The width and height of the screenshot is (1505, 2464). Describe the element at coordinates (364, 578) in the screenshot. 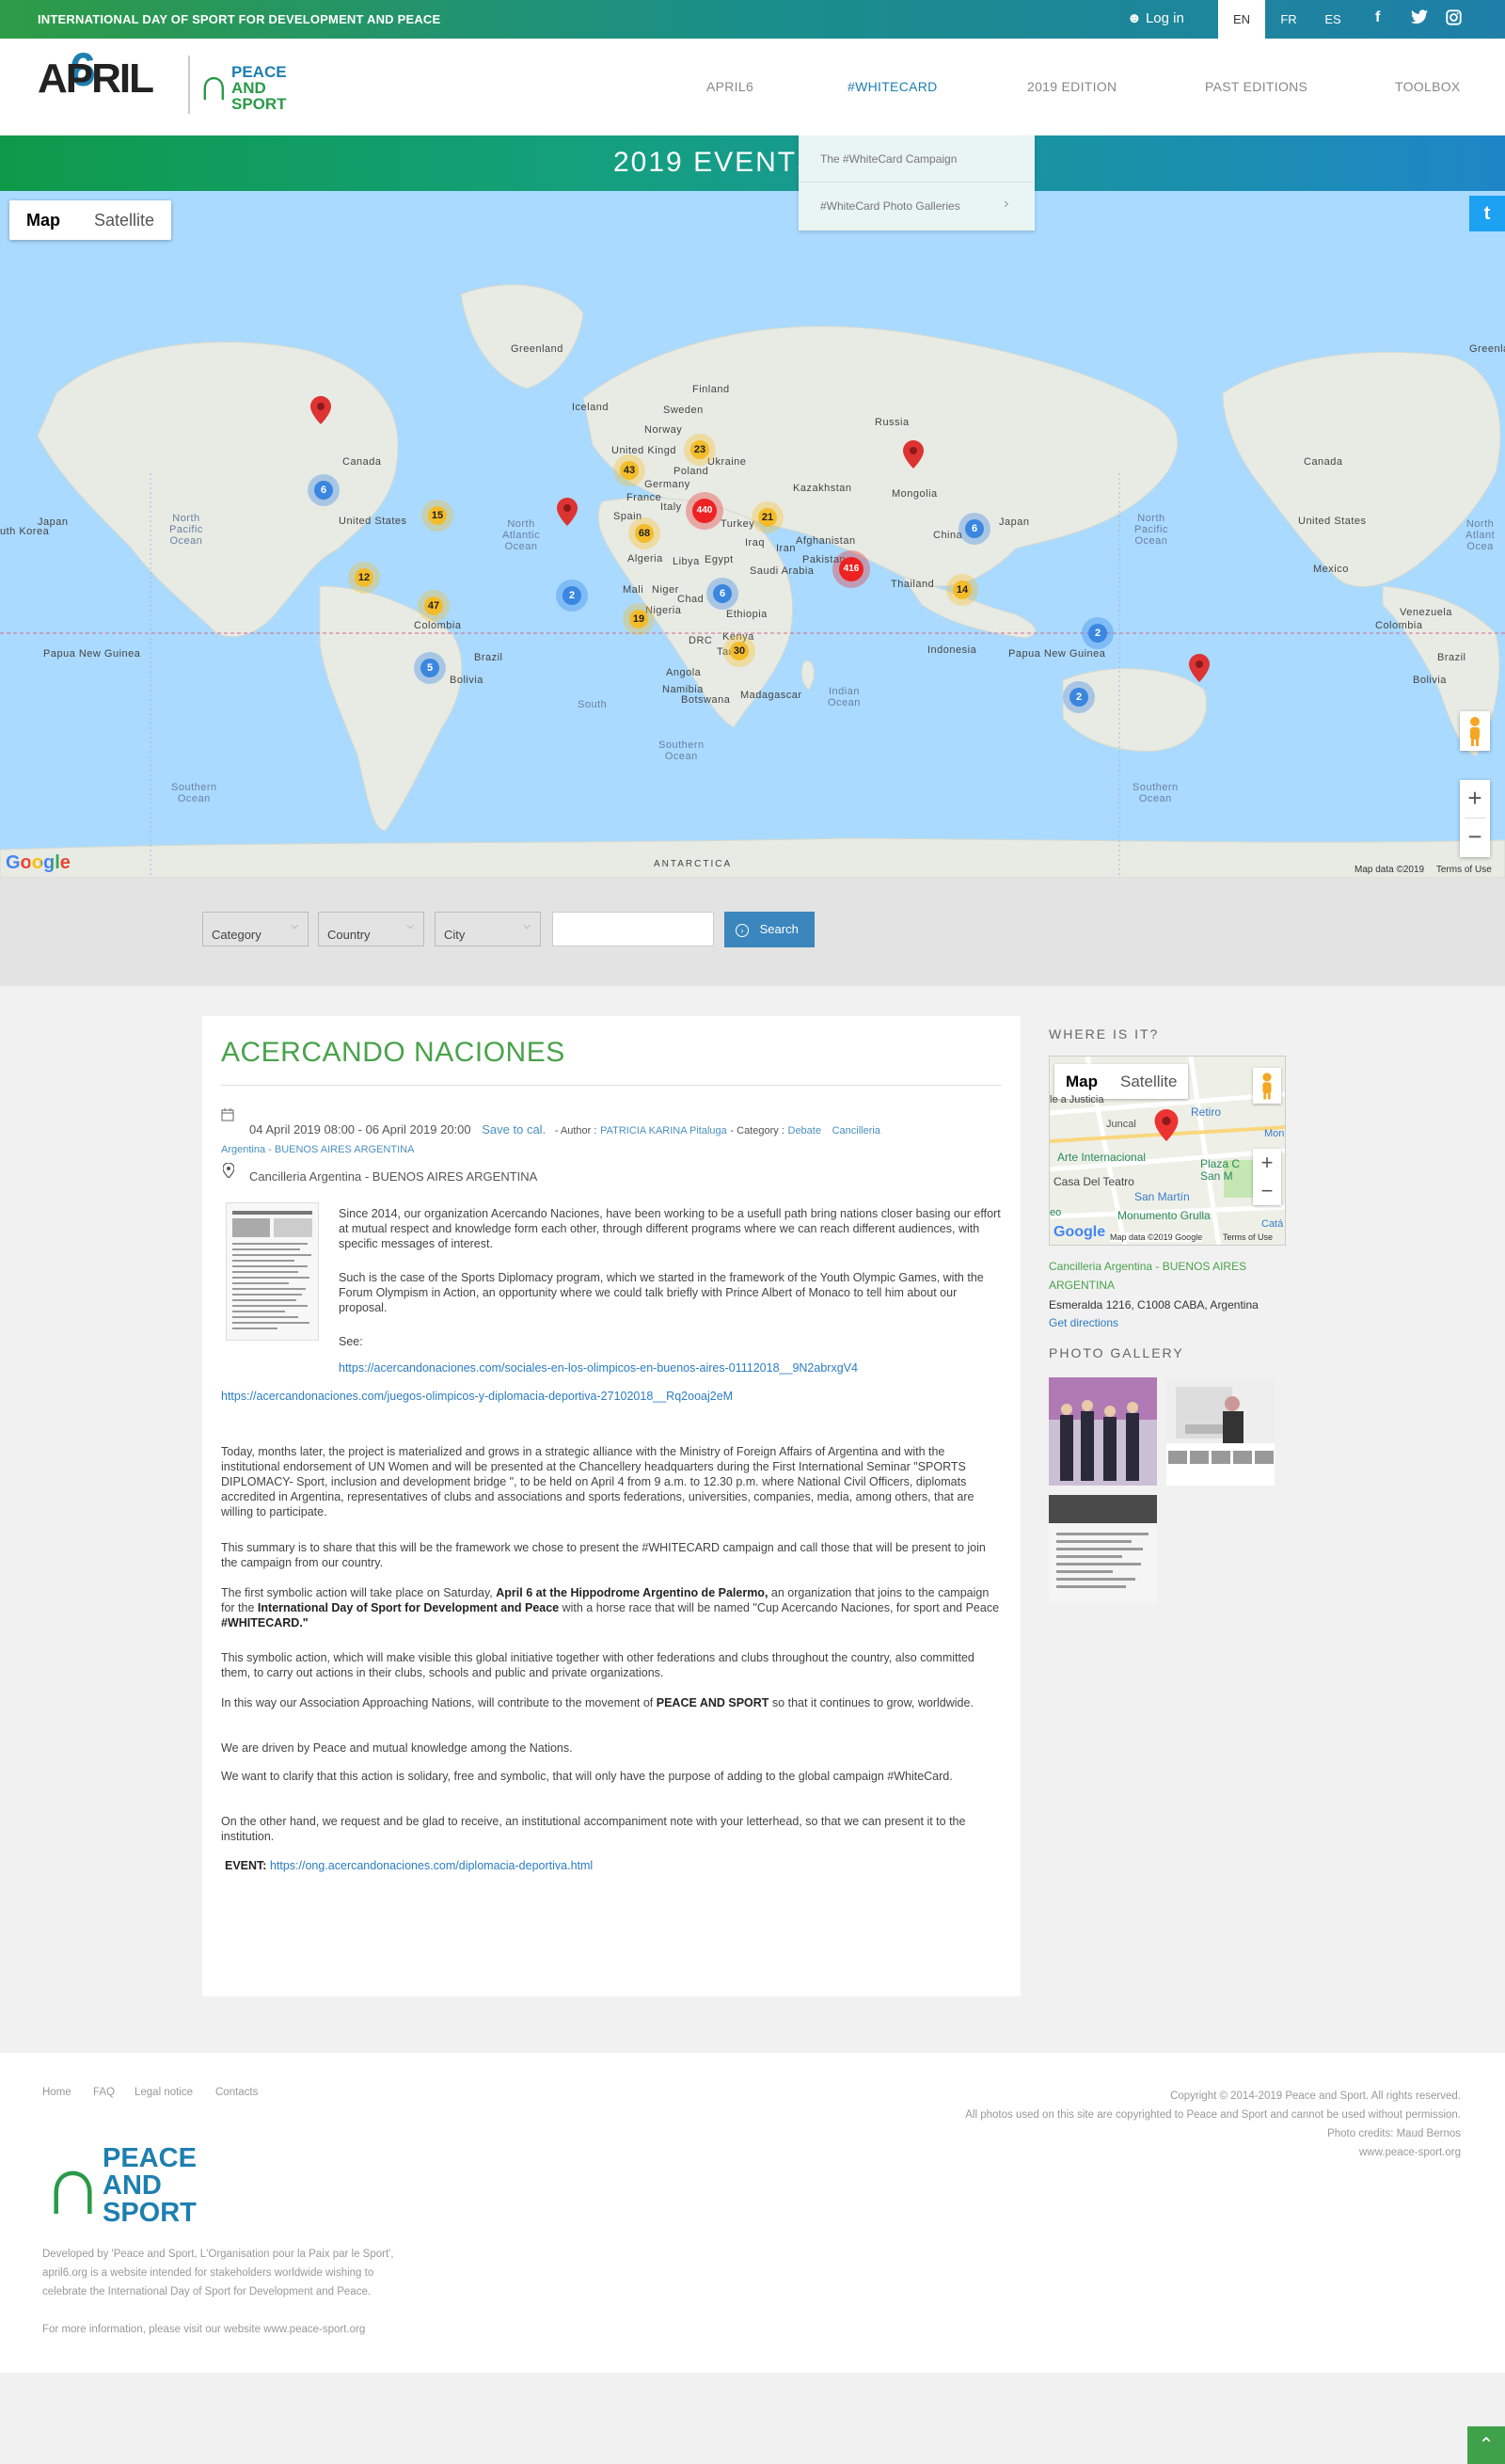

I see `event-cluster-marker: 12` at that location.